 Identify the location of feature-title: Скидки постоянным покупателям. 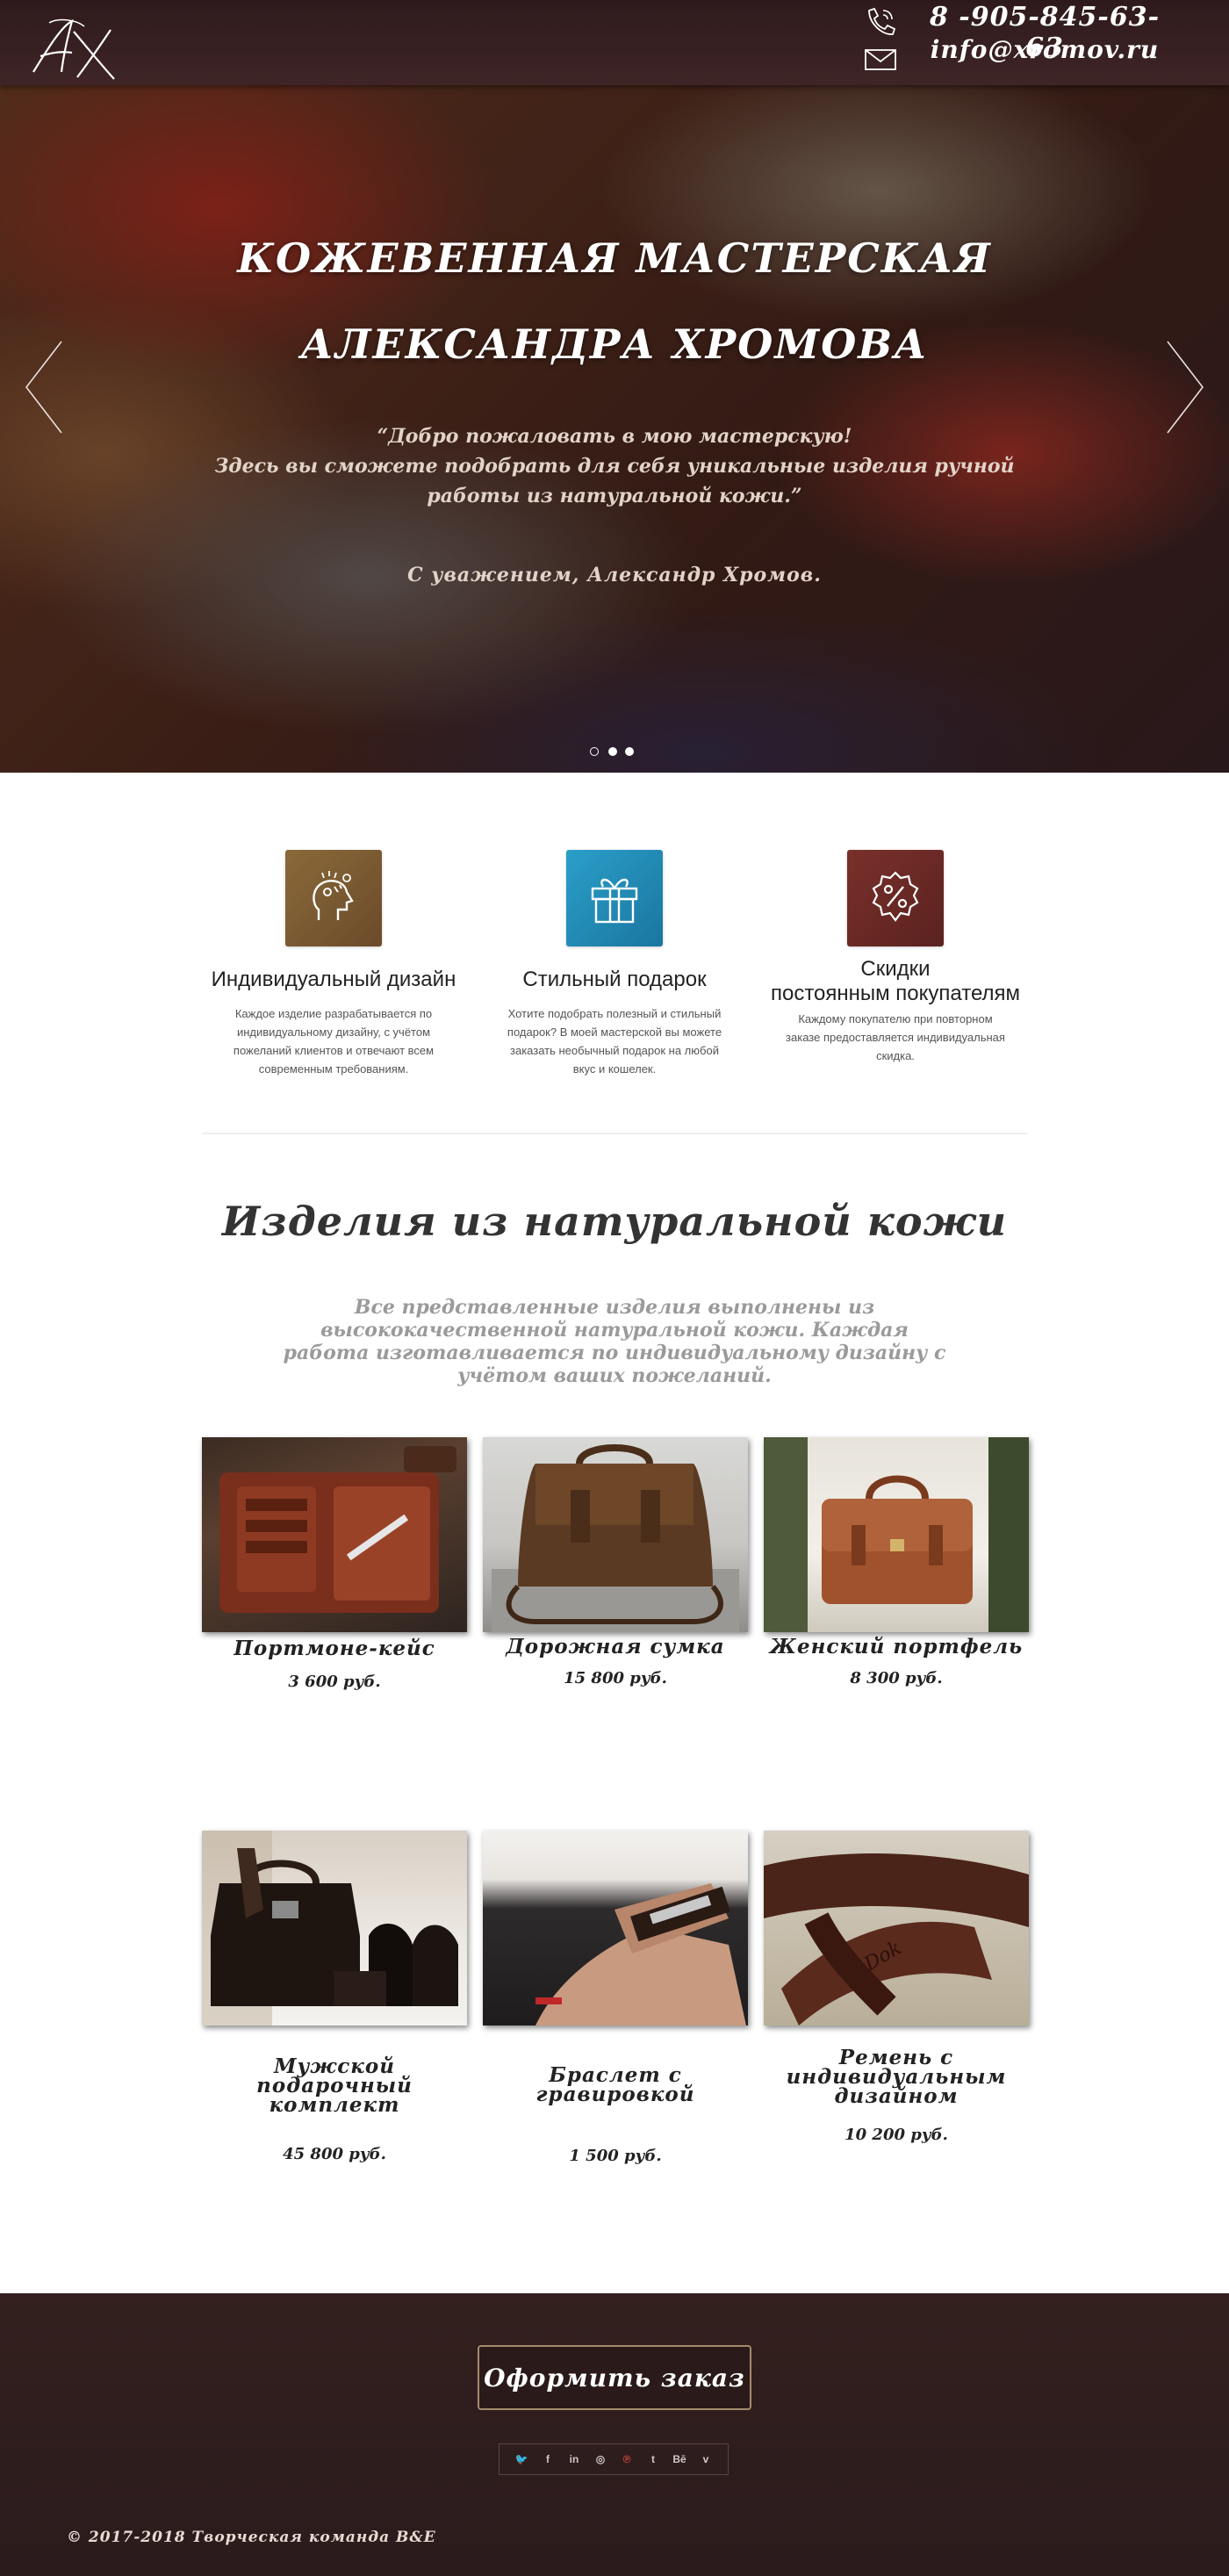
(896, 981).